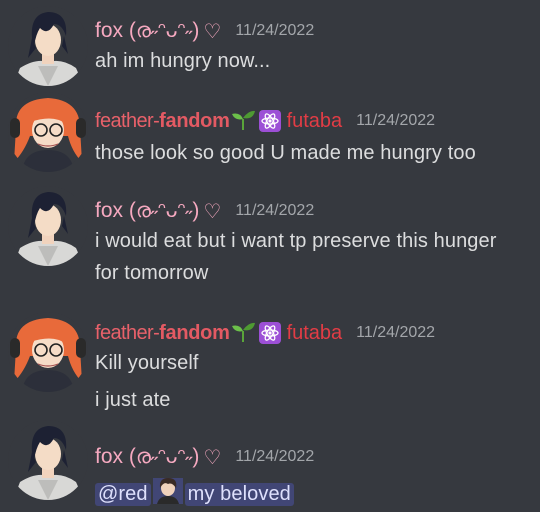 The width and height of the screenshot is (540, 512). I want to click on mention-block: @red my beloved, so click(194, 494).